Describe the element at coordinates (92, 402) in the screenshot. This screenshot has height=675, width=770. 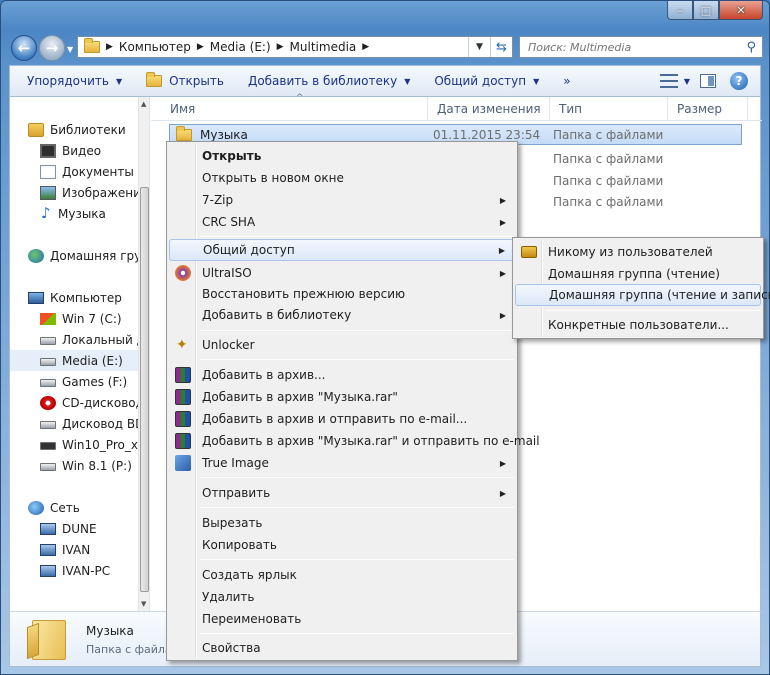
I see `nav-drive: CD-дисковод` at that location.